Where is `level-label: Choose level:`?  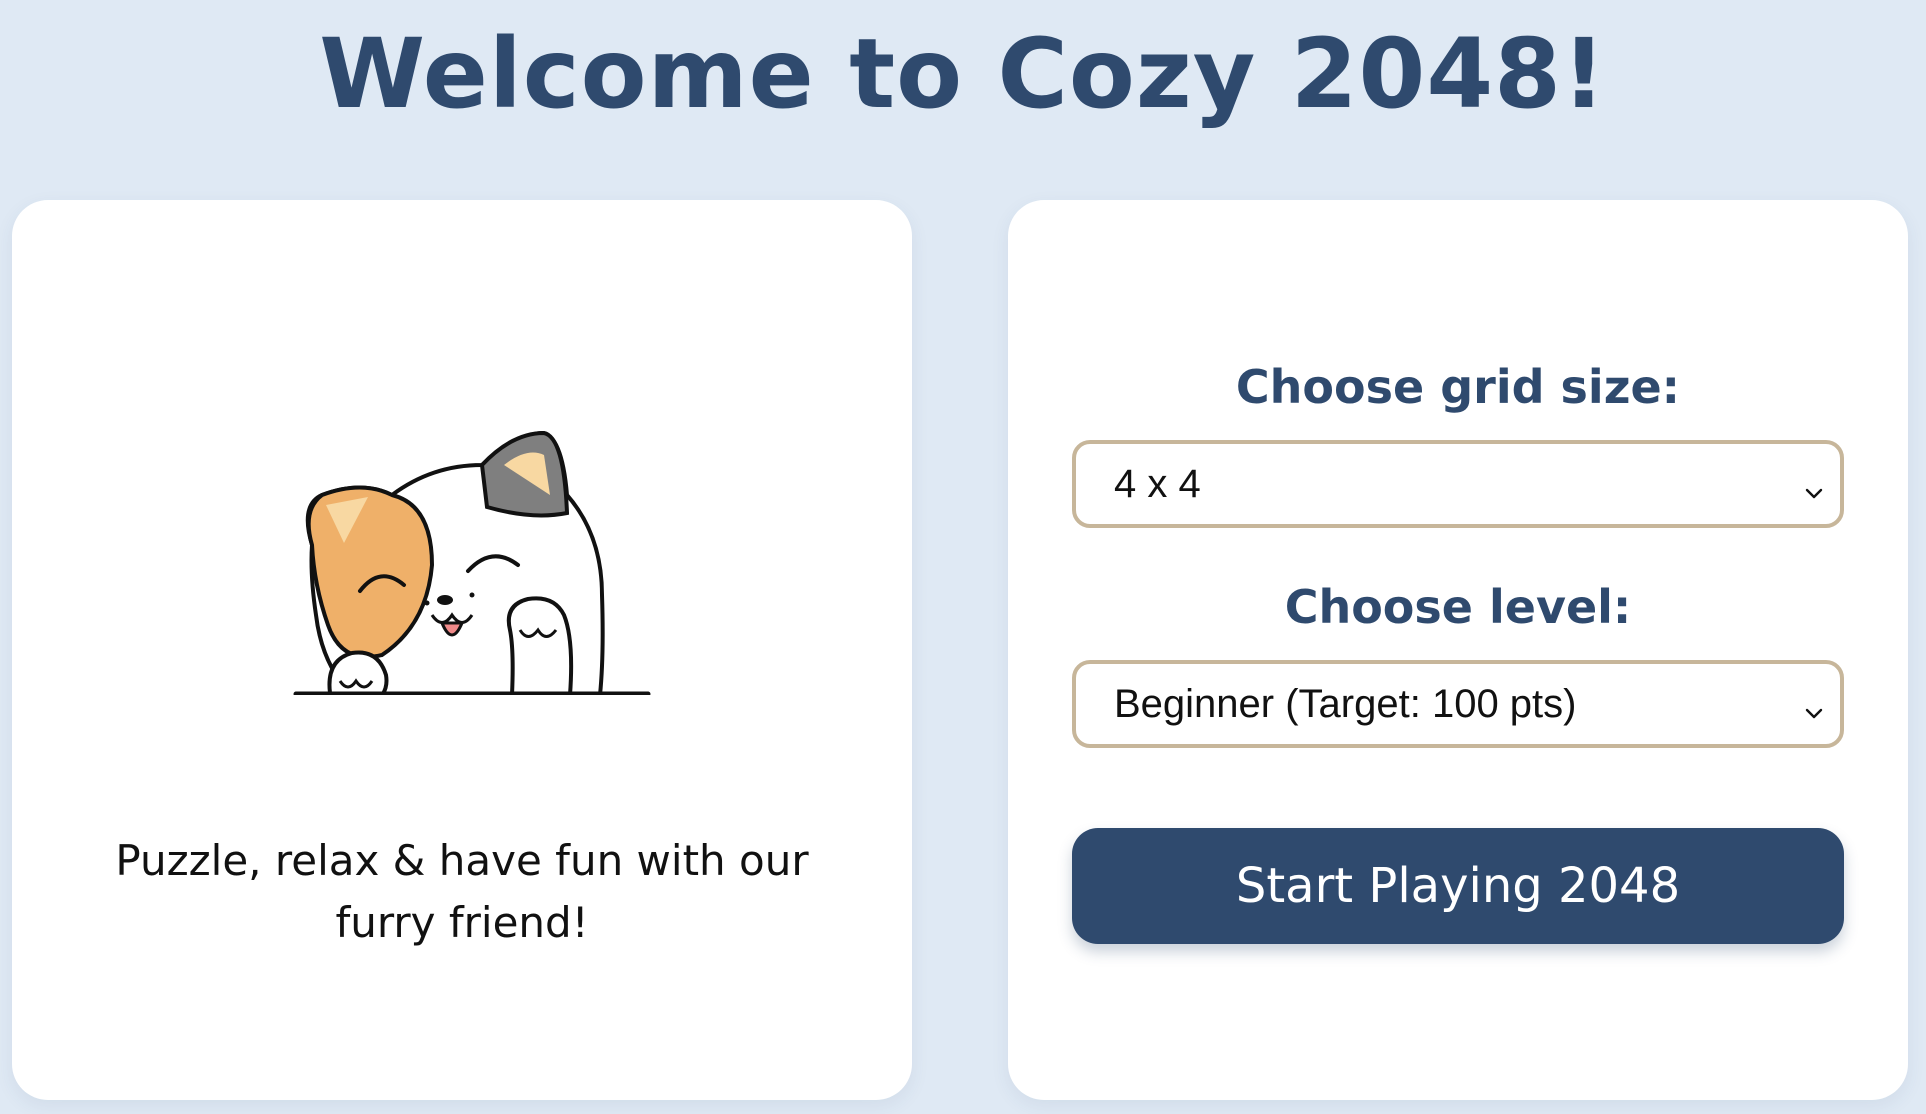
level-label: Choose level: is located at coordinates (1458, 607).